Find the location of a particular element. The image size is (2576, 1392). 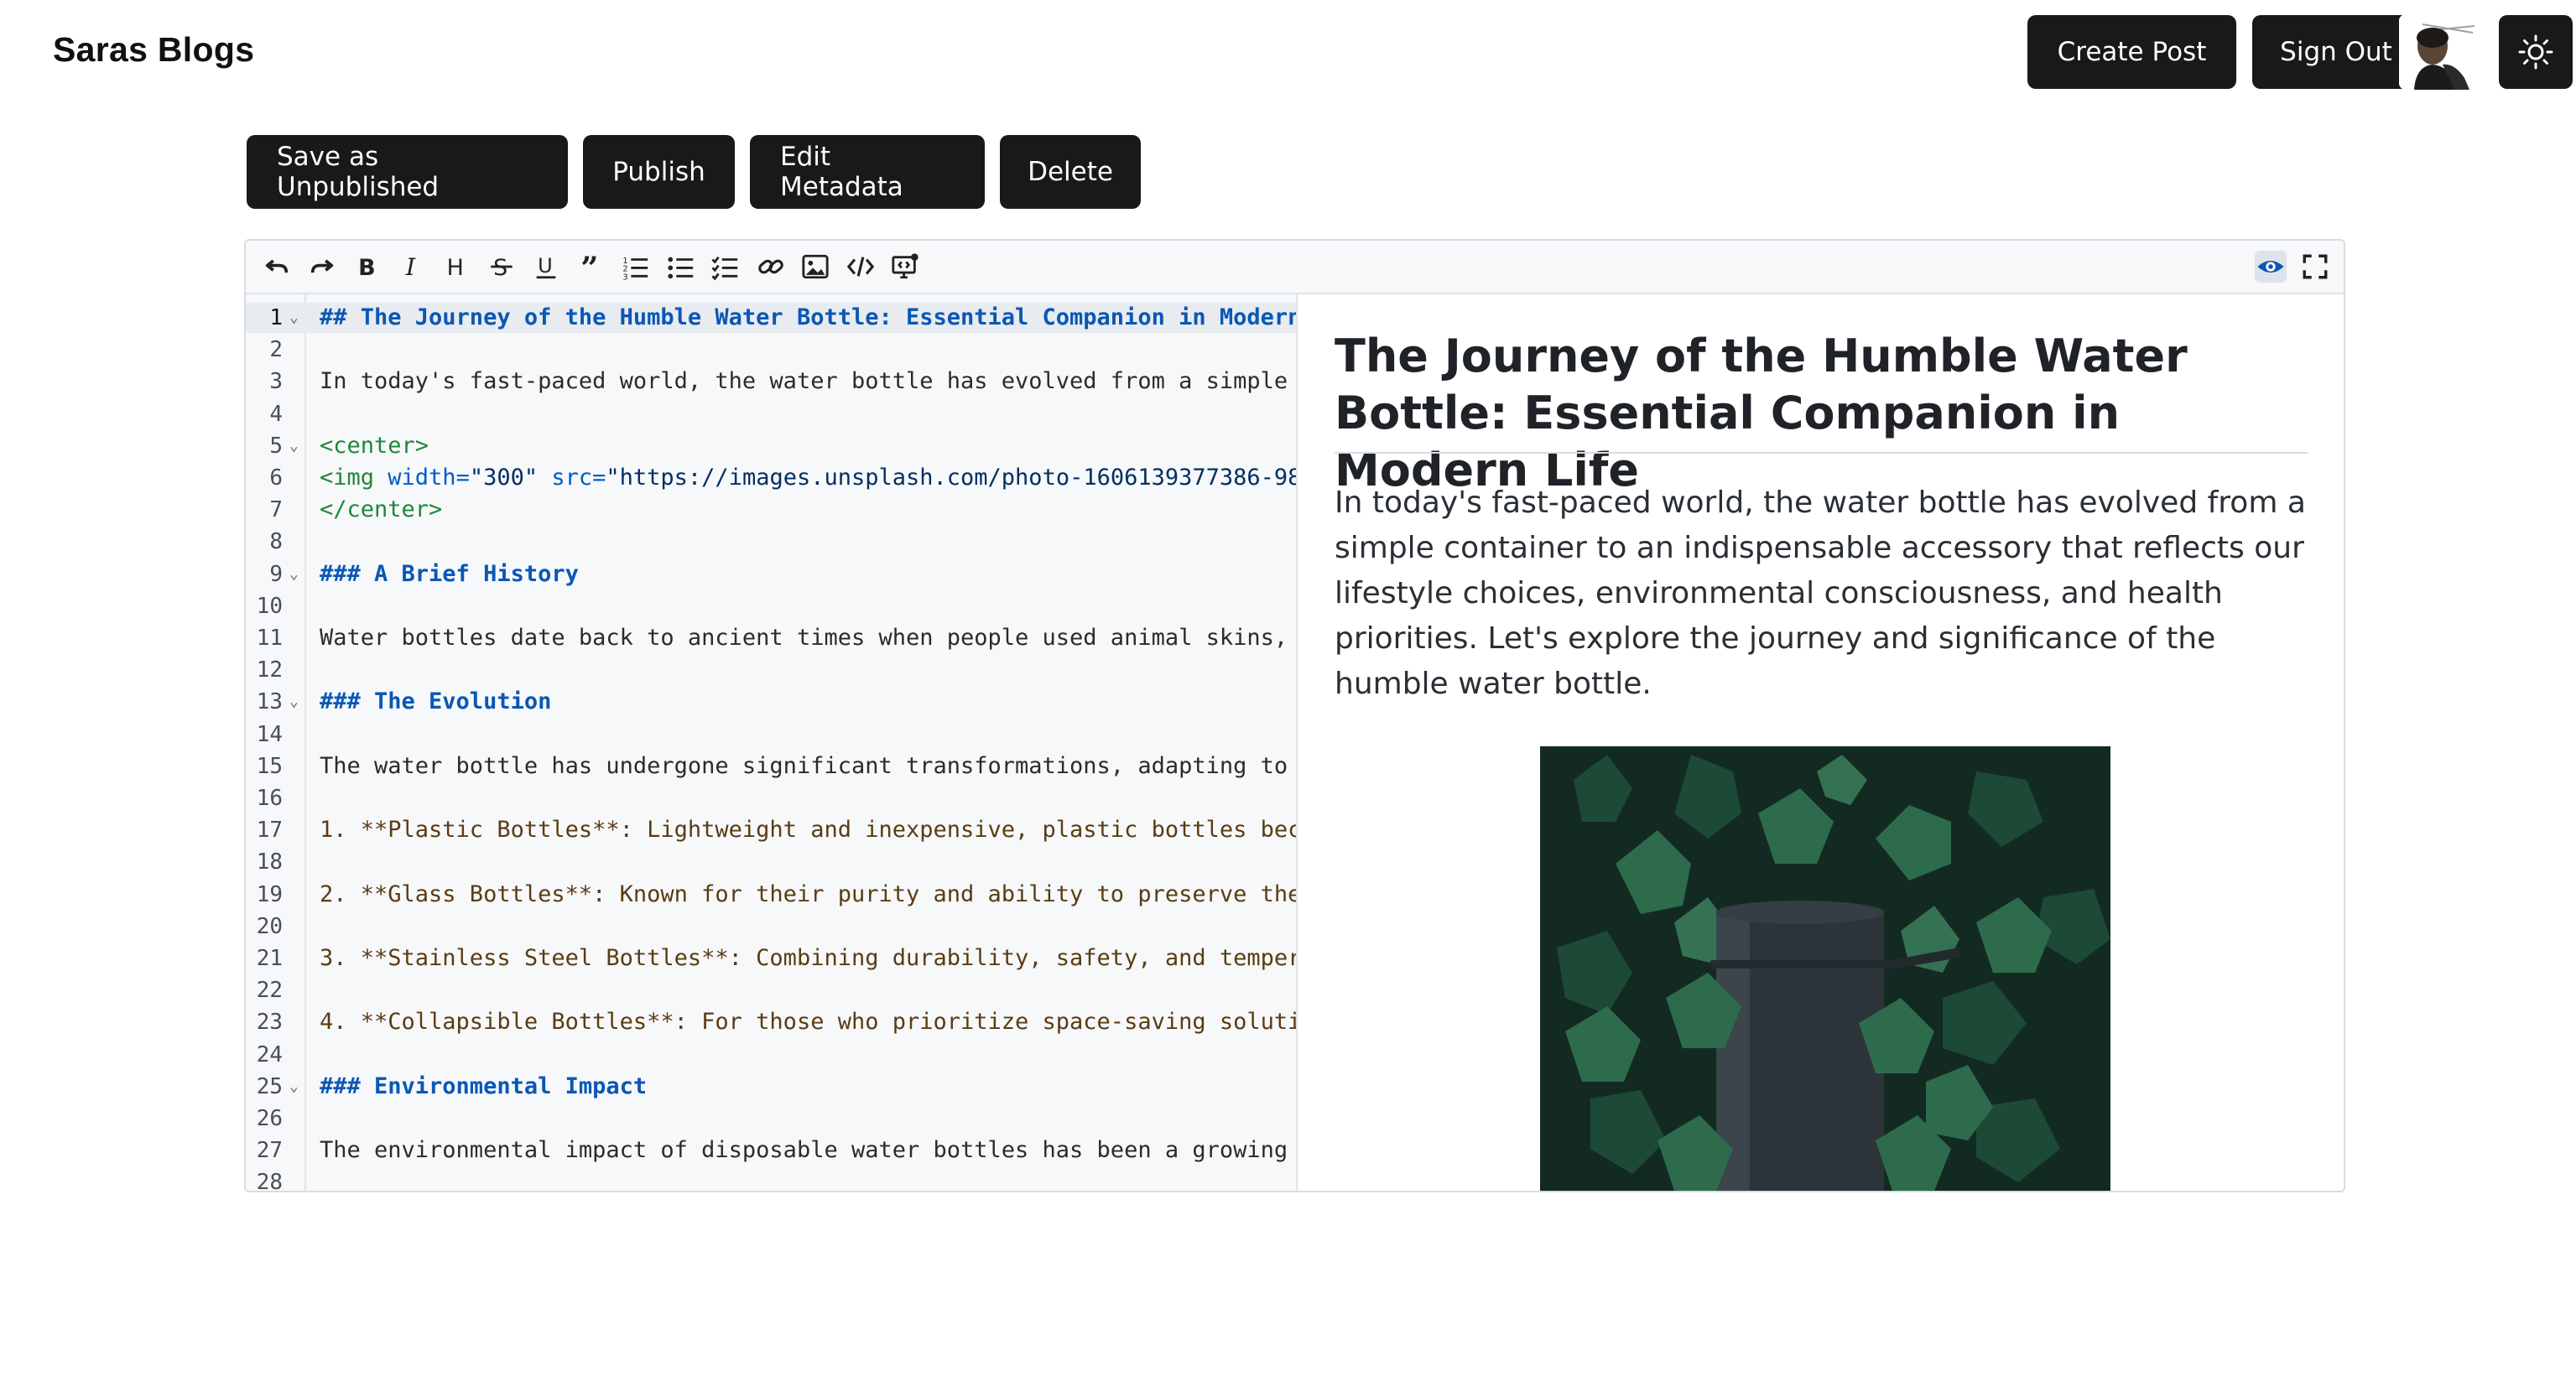

line-number: 5 is located at coordinates (276, 446).